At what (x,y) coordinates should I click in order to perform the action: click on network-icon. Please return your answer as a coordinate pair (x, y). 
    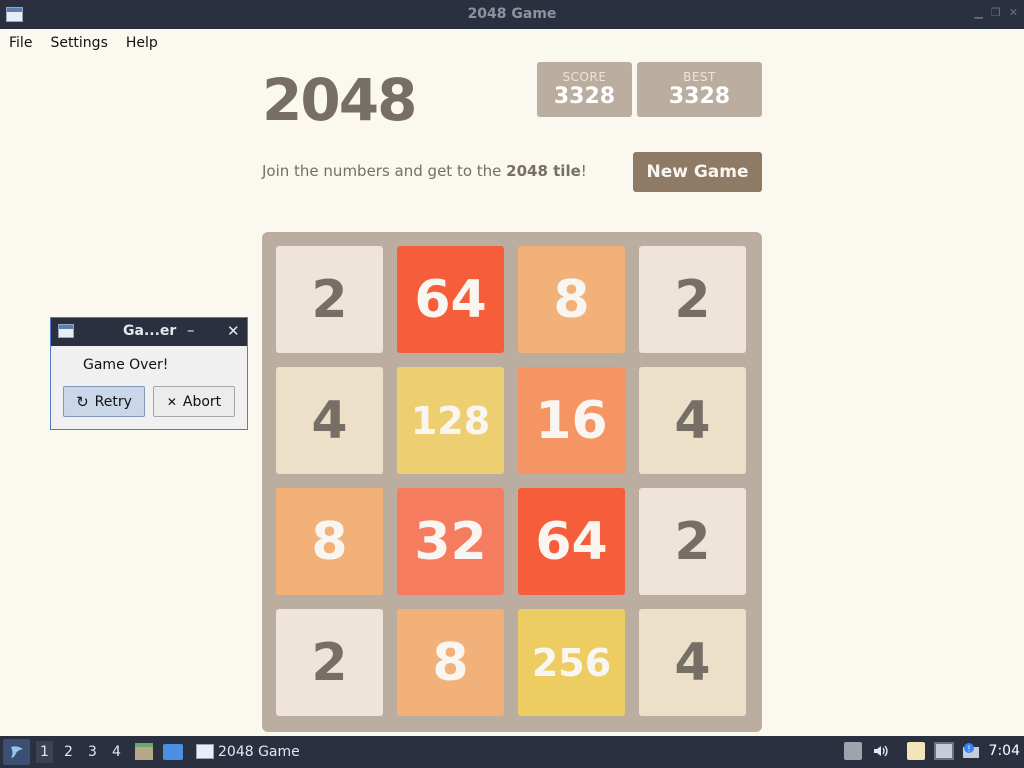
    Looking at the image, I should click on (944, 751).